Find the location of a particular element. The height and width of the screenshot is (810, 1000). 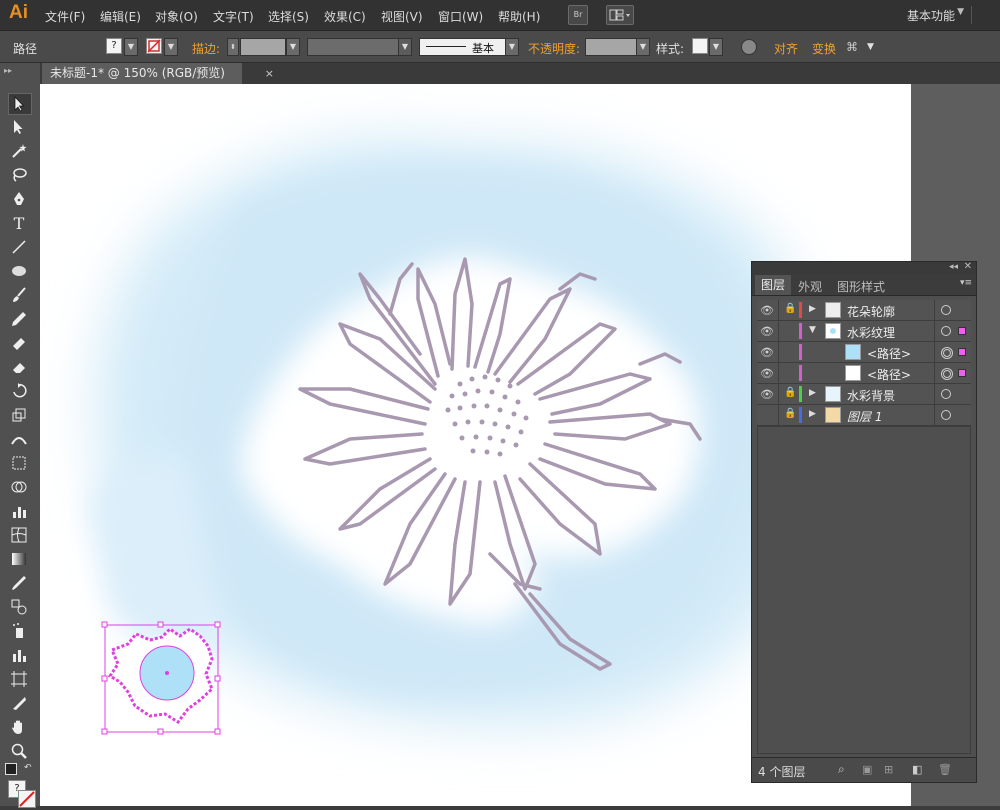

pencil-tool-icon is located at coordinates (19, 319).